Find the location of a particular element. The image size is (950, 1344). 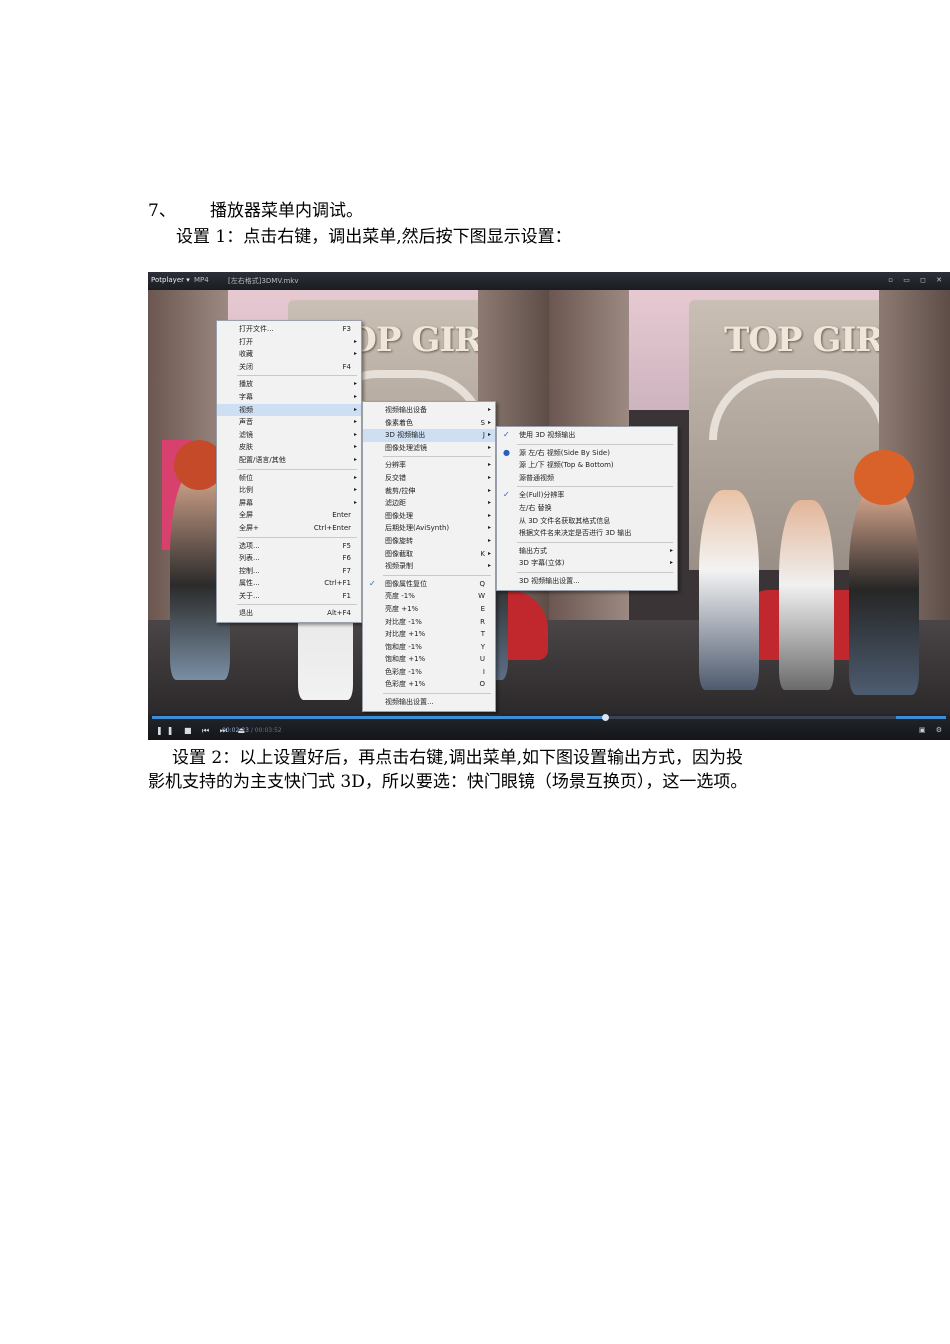

menu-item-label: 视频输出设备 is located at coordinates (406, 410).